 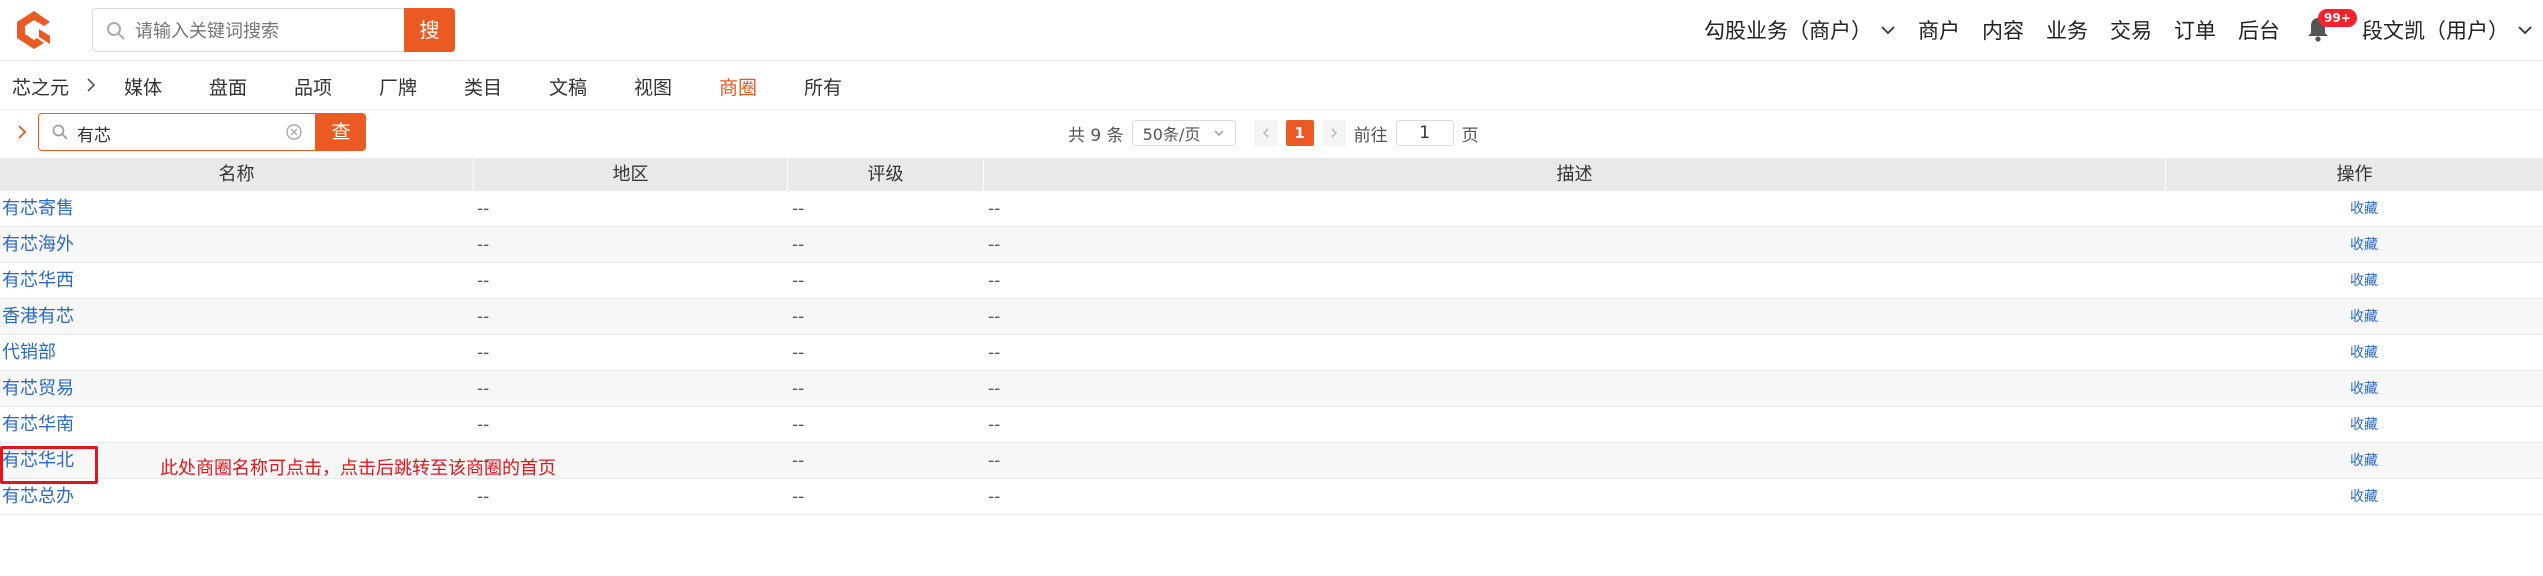 What do you see at coordinates (38, 281) in the screenshot?
I see `circle-name-link: 有芯华西` at bounding box center [38, 281].